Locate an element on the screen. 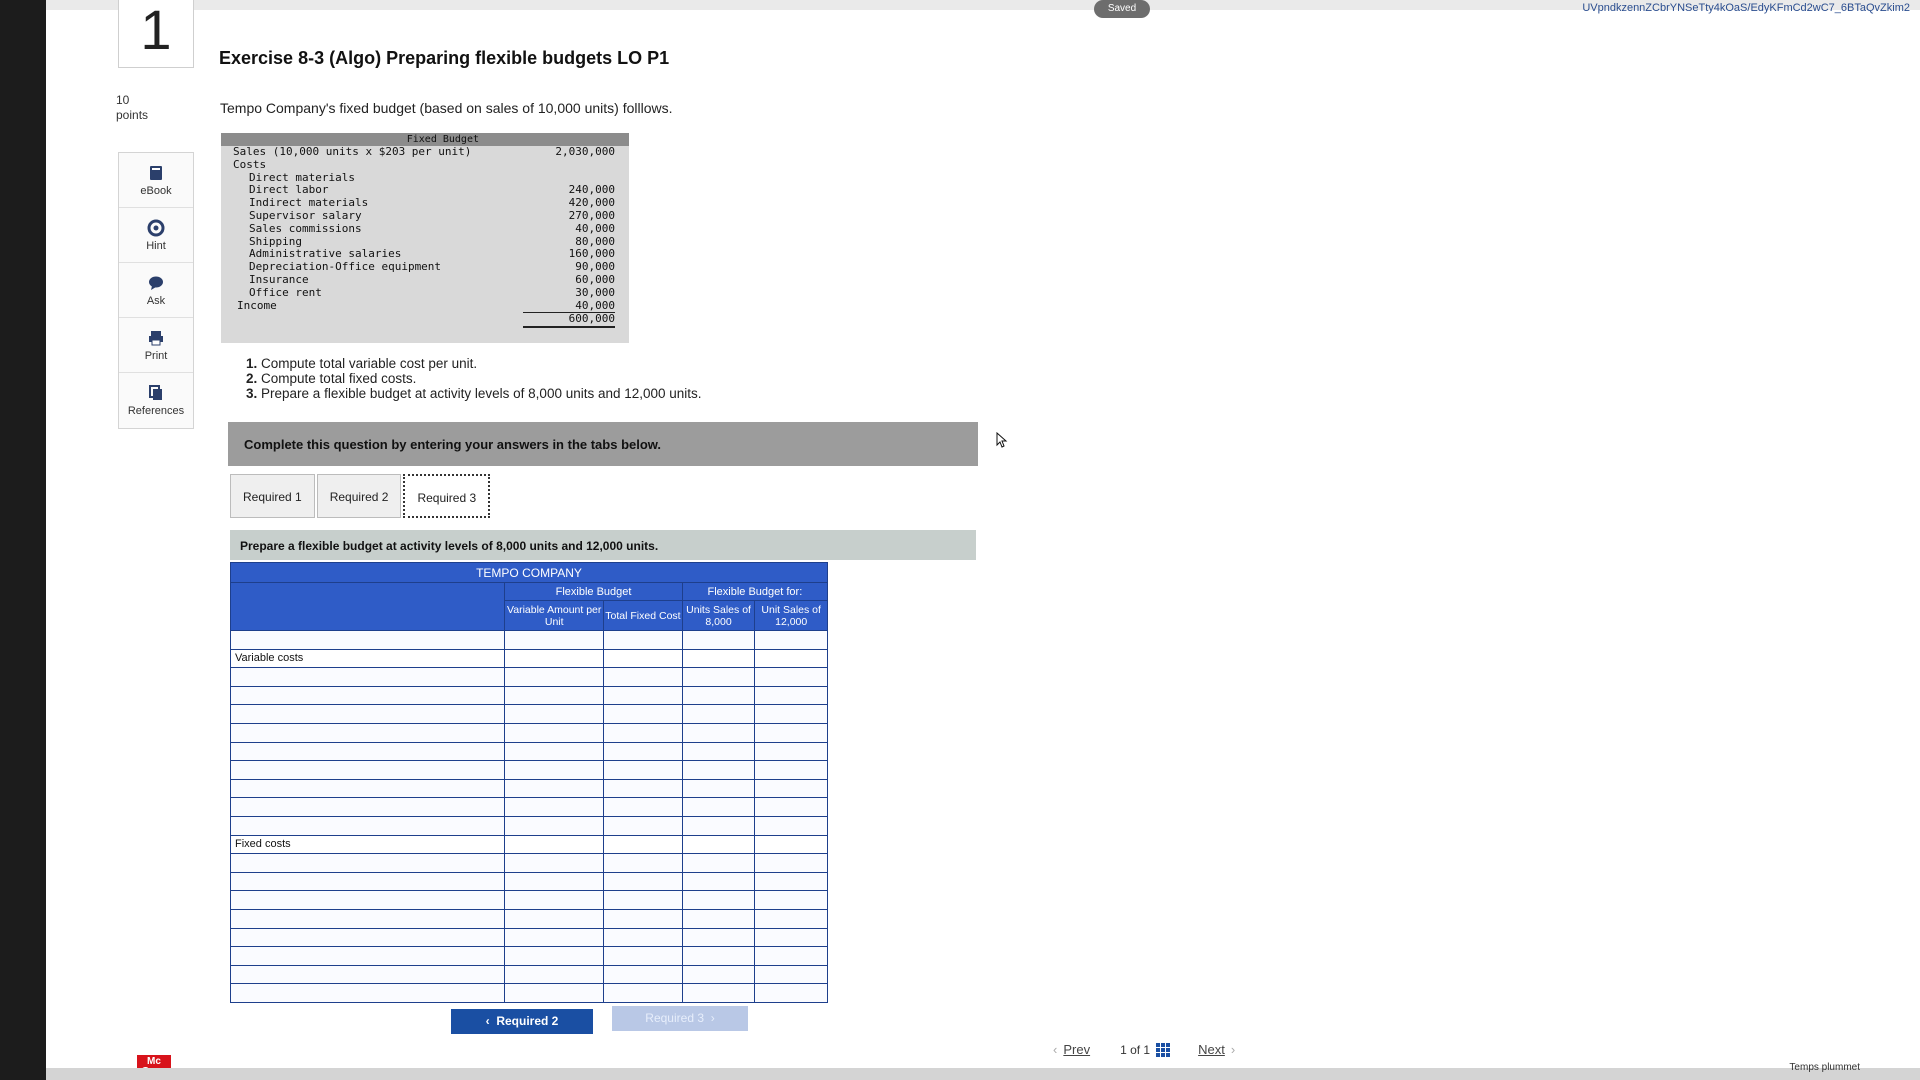 The height and width of the screenshot is (1080, 1920). print-button: Print is located at coordinates (156, 345).